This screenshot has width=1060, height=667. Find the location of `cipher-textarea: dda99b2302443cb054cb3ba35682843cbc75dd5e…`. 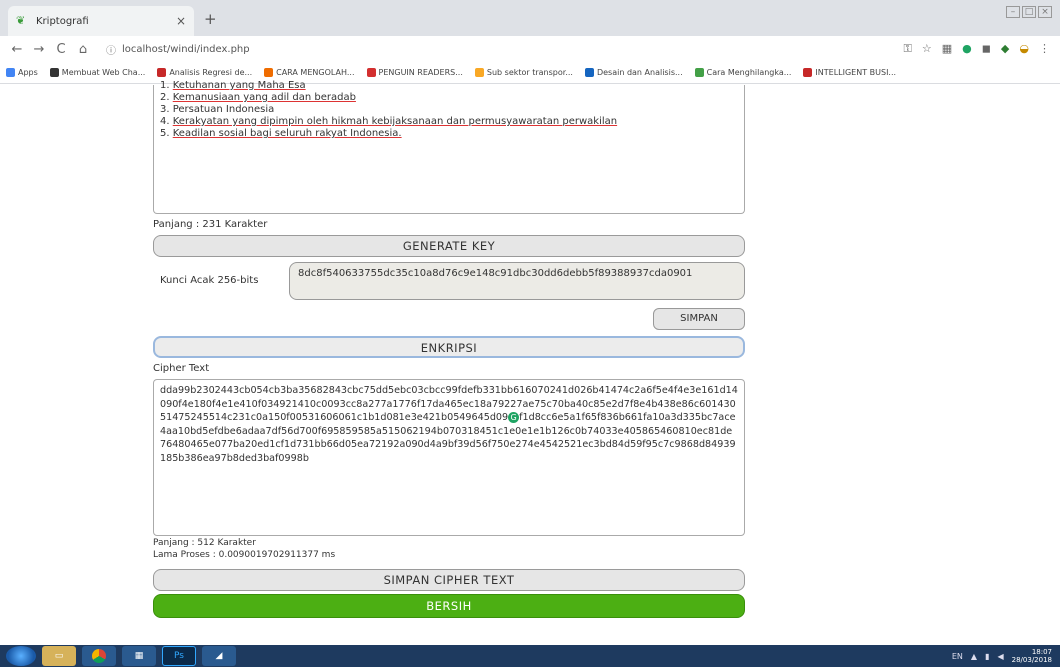

cipher-textarea: dda99b2302443cb054cb3ba35682843cbc75dd5e… is located at coordinates (449, 457).